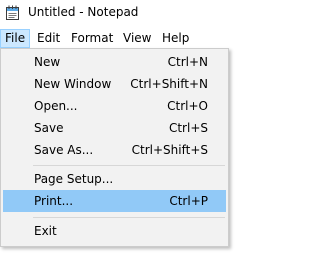 The width and height of the screenshot is (320, 264). I want to click on menu-item-shortcut: Ctrl+N, so click(187, 62).